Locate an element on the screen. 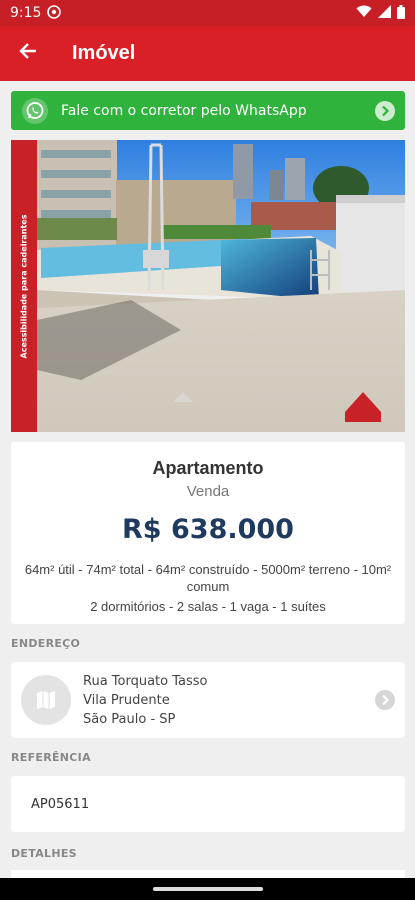 This screenshot has width=415, height=900. whatsapp-label: Fale com o corretor pelo WhatsApp is located at coordinates (184, 110).